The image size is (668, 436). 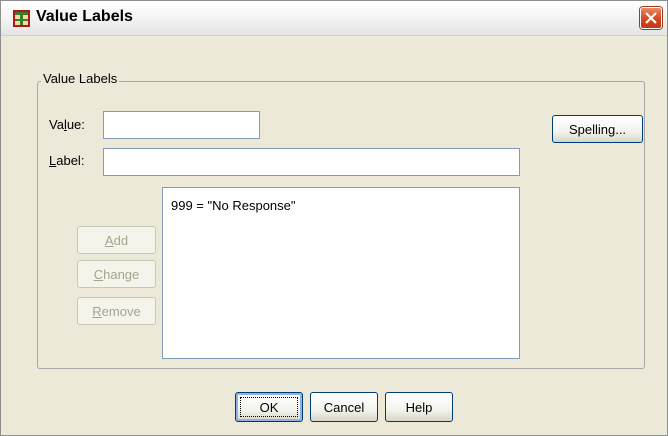 I want to click on focus-indicator, so click(x=269, y=407).